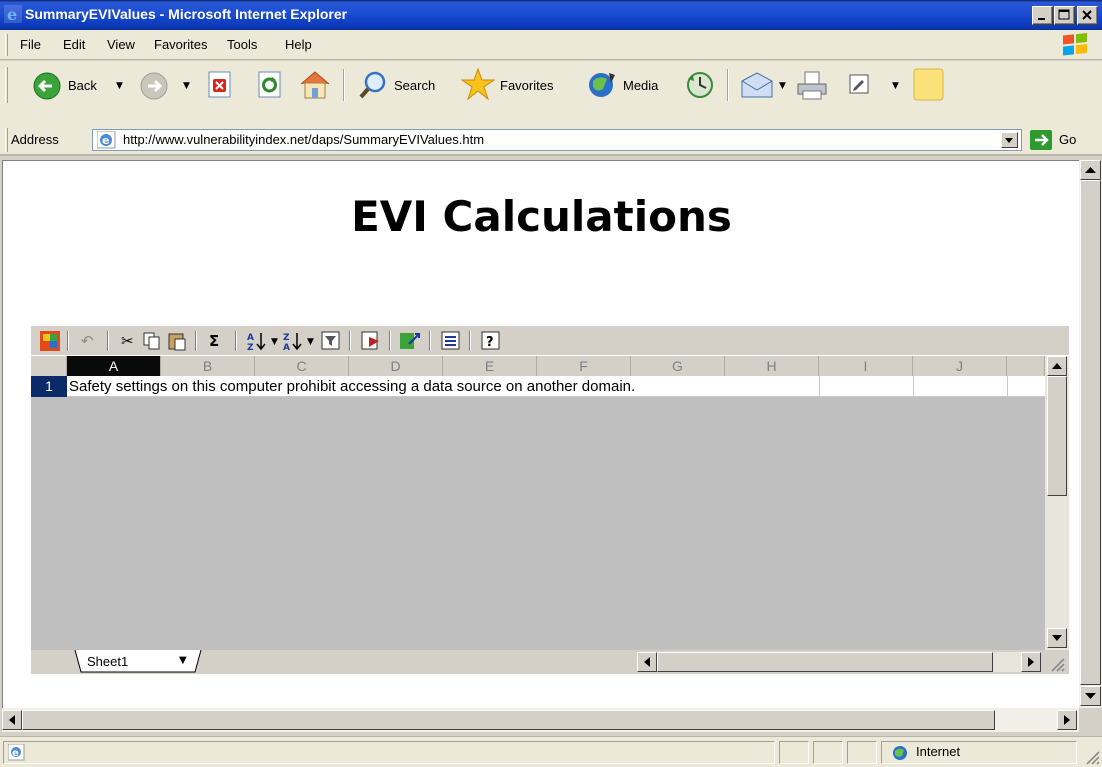  I want to click on security-zone-label: Internet, so click(938, 751).